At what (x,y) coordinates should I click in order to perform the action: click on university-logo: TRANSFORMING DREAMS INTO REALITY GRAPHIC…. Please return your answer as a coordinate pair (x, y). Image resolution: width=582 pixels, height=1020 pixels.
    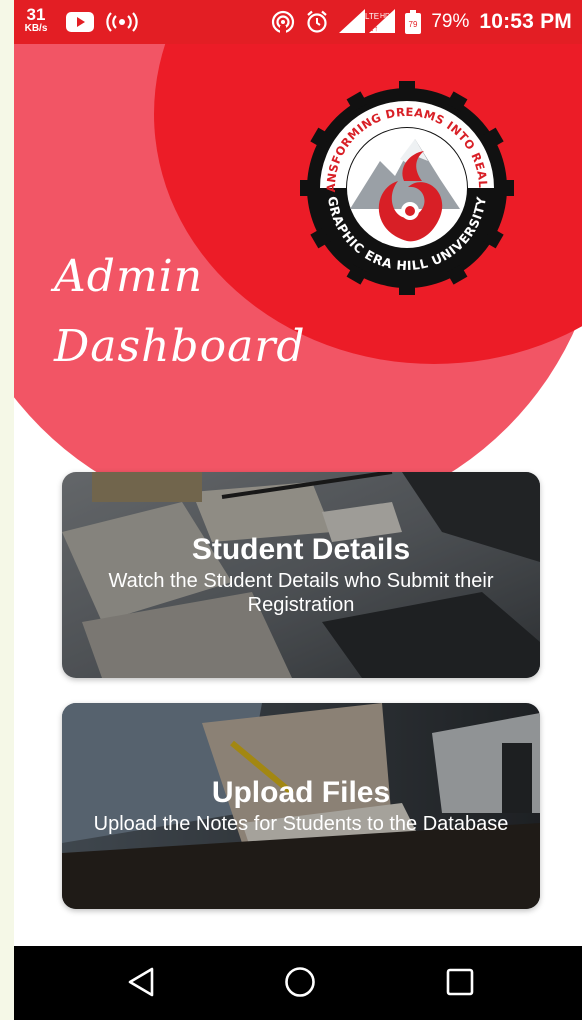
    Looking at the image, I should click on (407, 188).